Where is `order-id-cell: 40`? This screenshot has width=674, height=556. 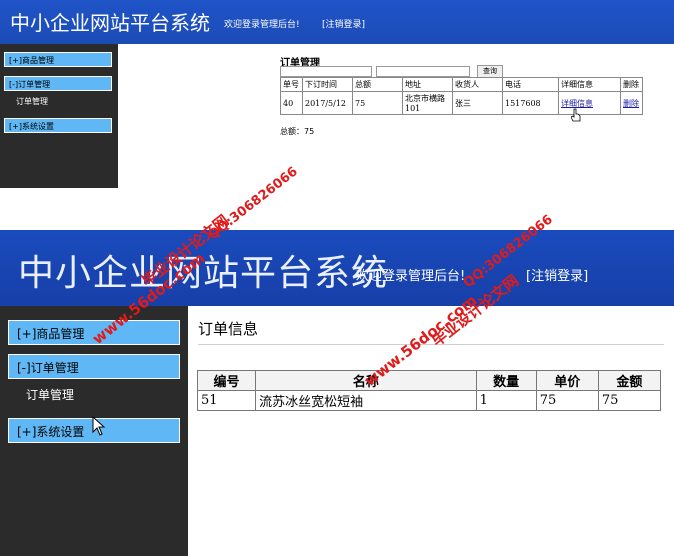
order-id-cell: 40 is located at coordinates (291, 103).